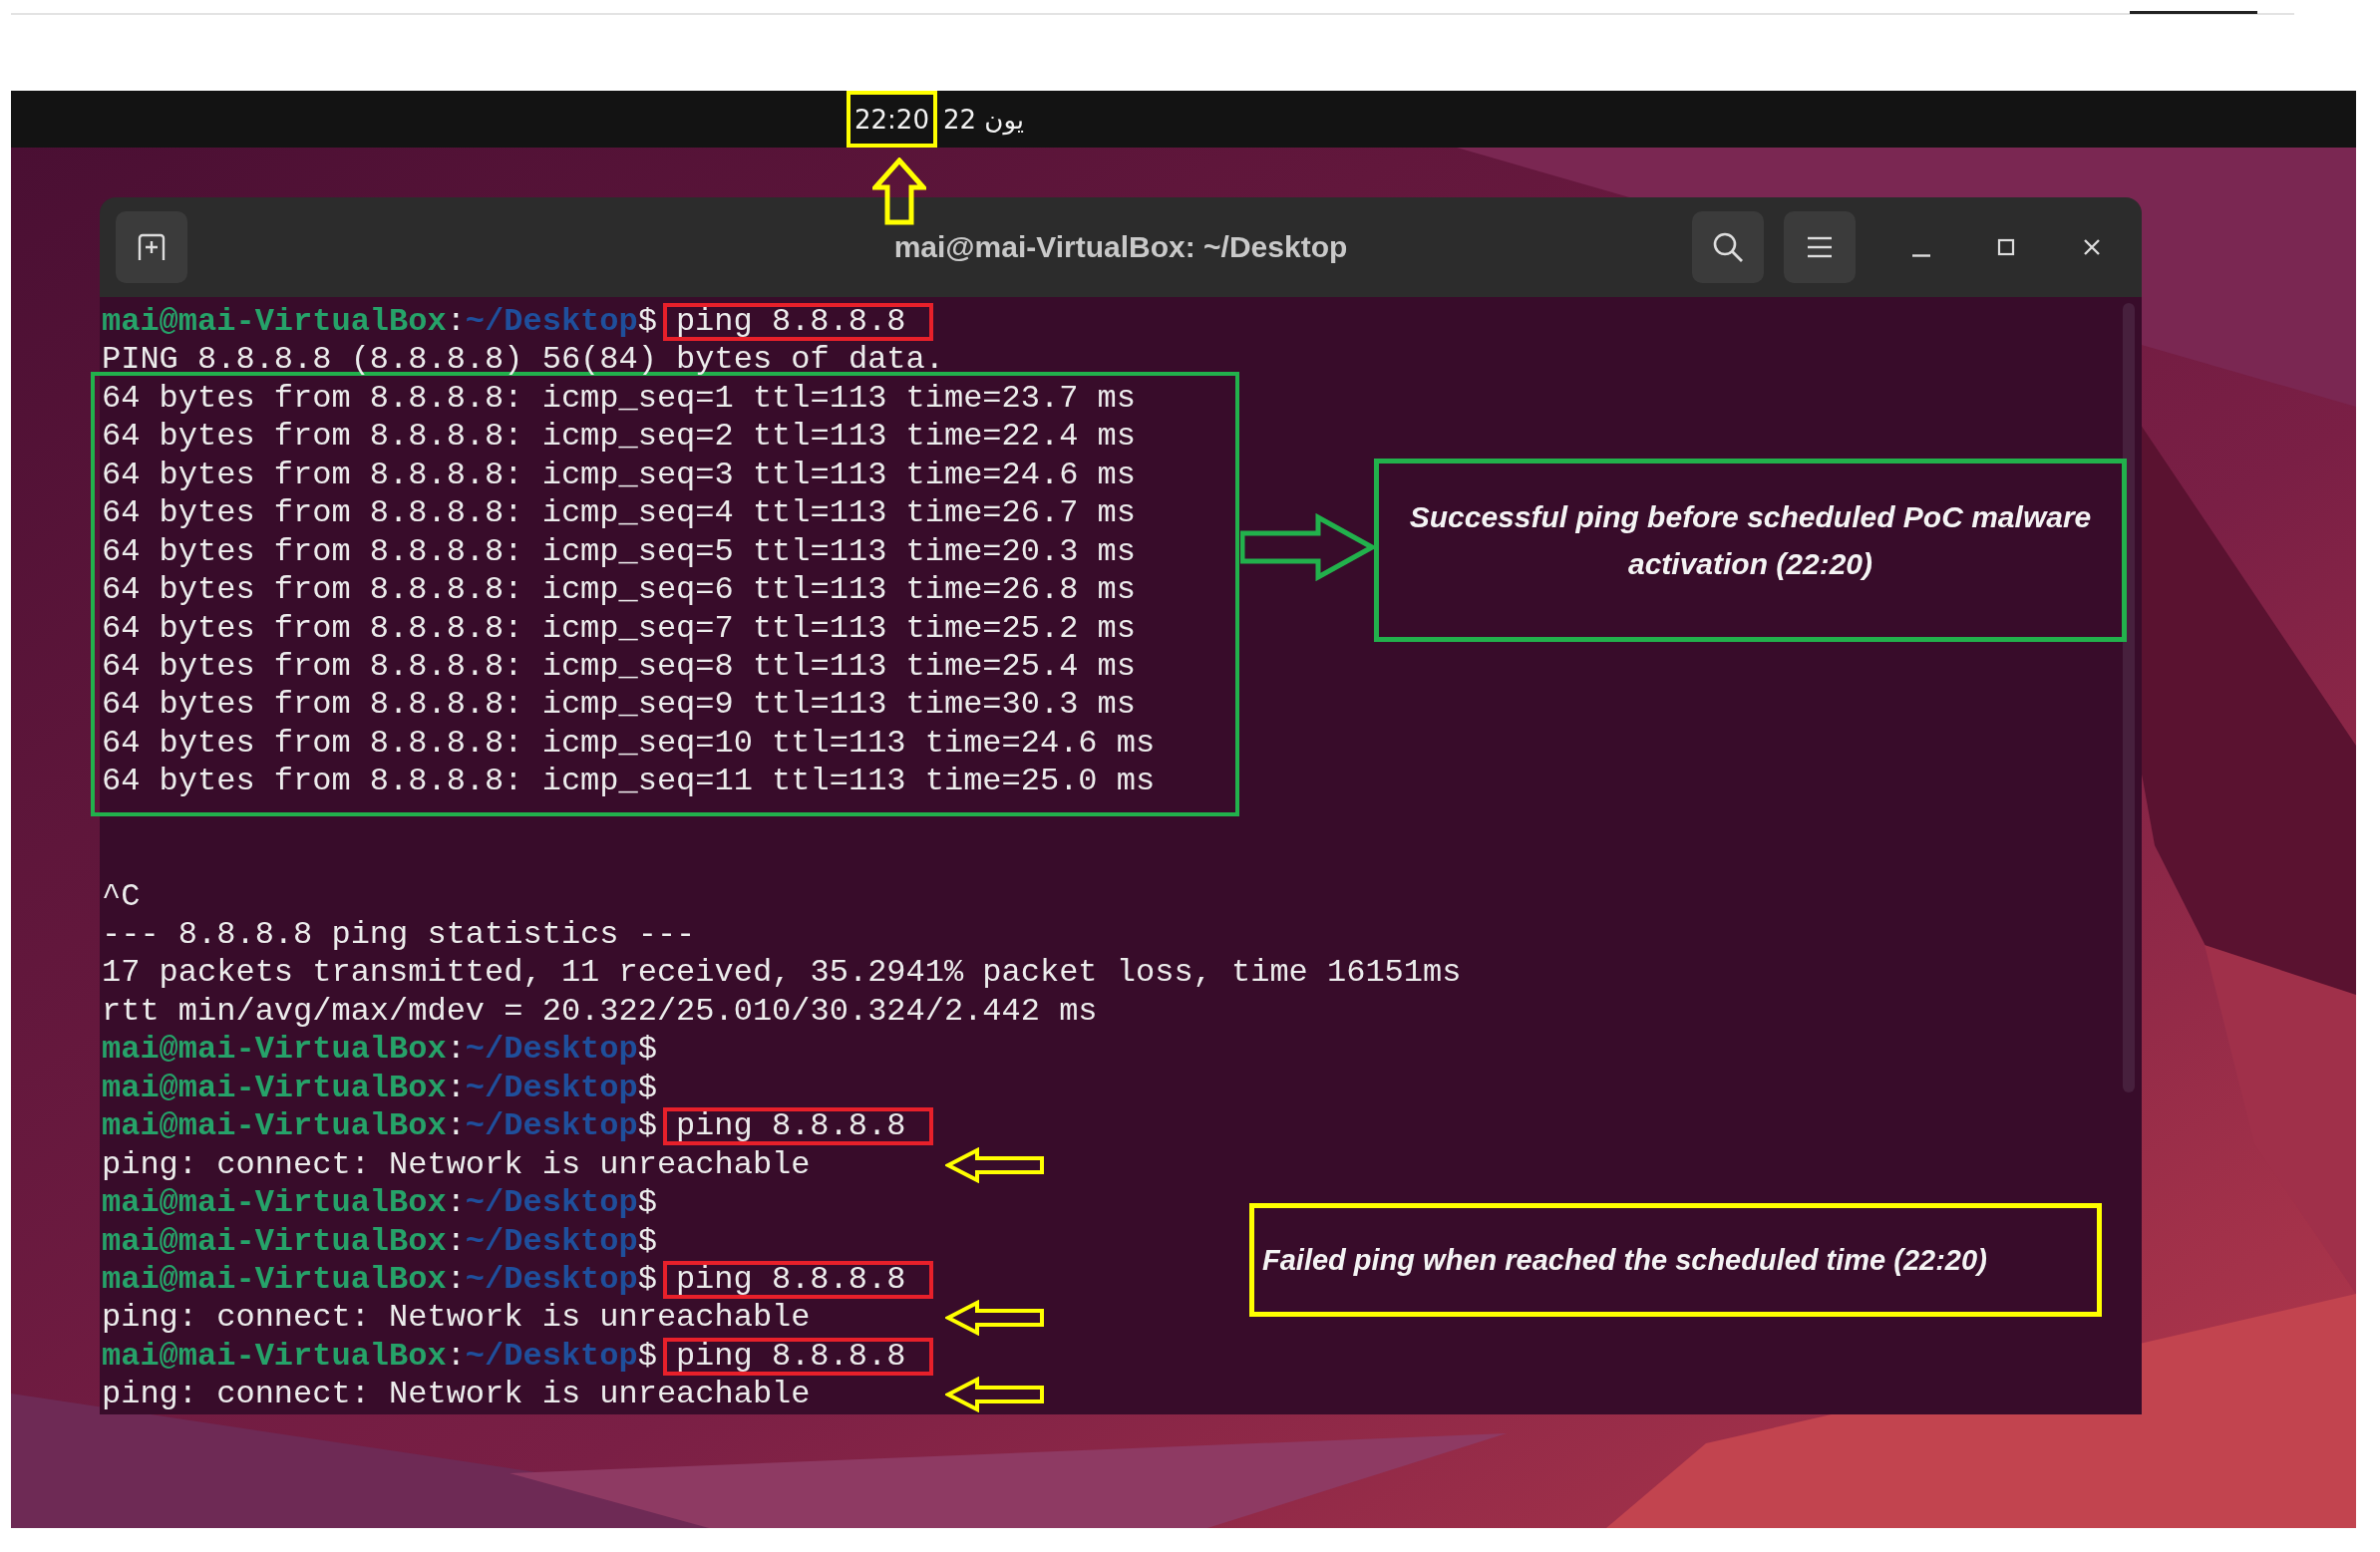  Describe the element at coordinates (619, 628) in the screenshot. I see `output-text: 64 bytes from 8.8.8.8: icmp_seq=7 ttl=113 time=25.2 ms` at that location.